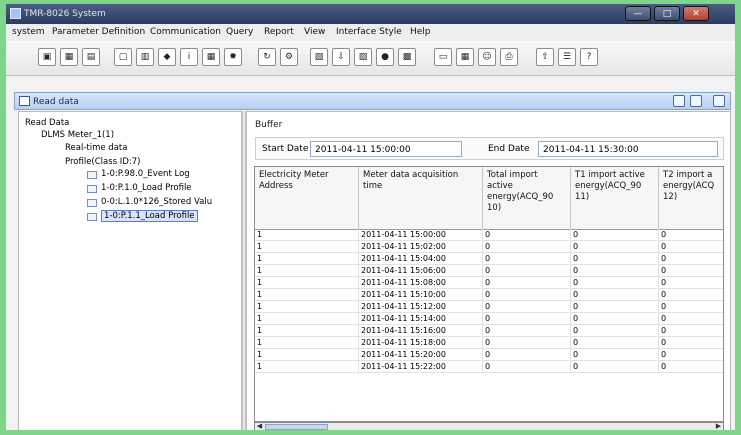 Image resolution: width=741 pixels, height=435 pixels. I want to click on tree-item-load-profile-2: 1-0:P.1.1_Load Profile, so click(149, 216).